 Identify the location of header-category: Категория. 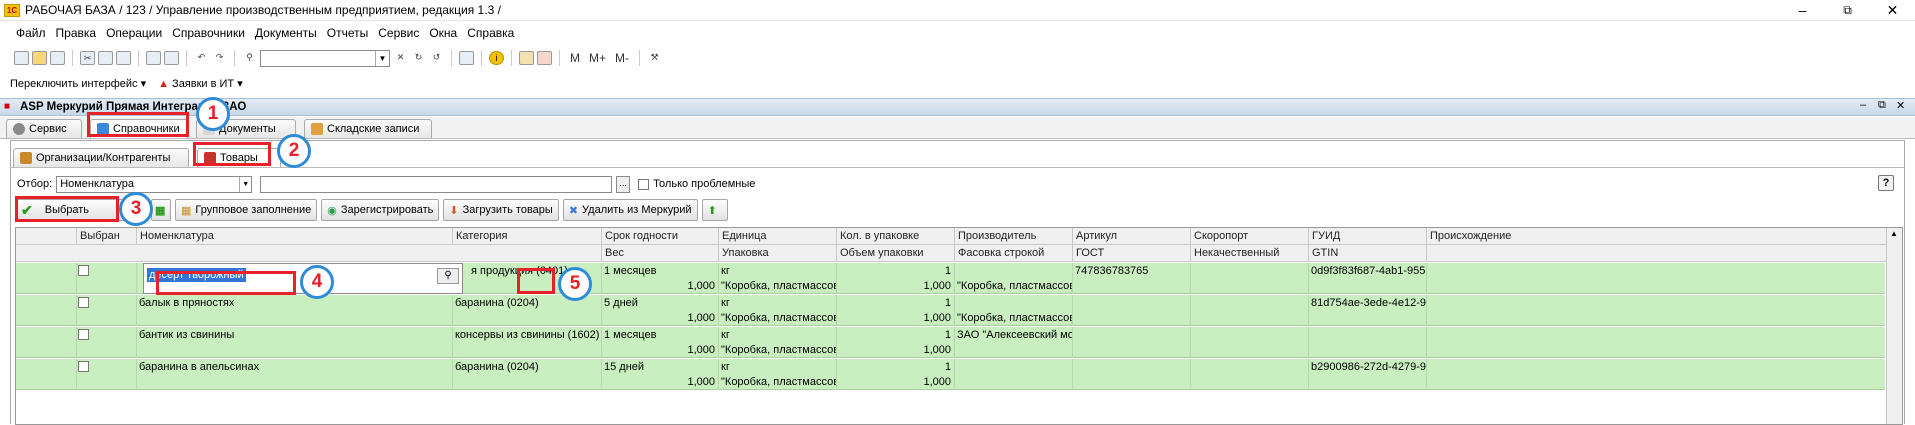
(526, 236).